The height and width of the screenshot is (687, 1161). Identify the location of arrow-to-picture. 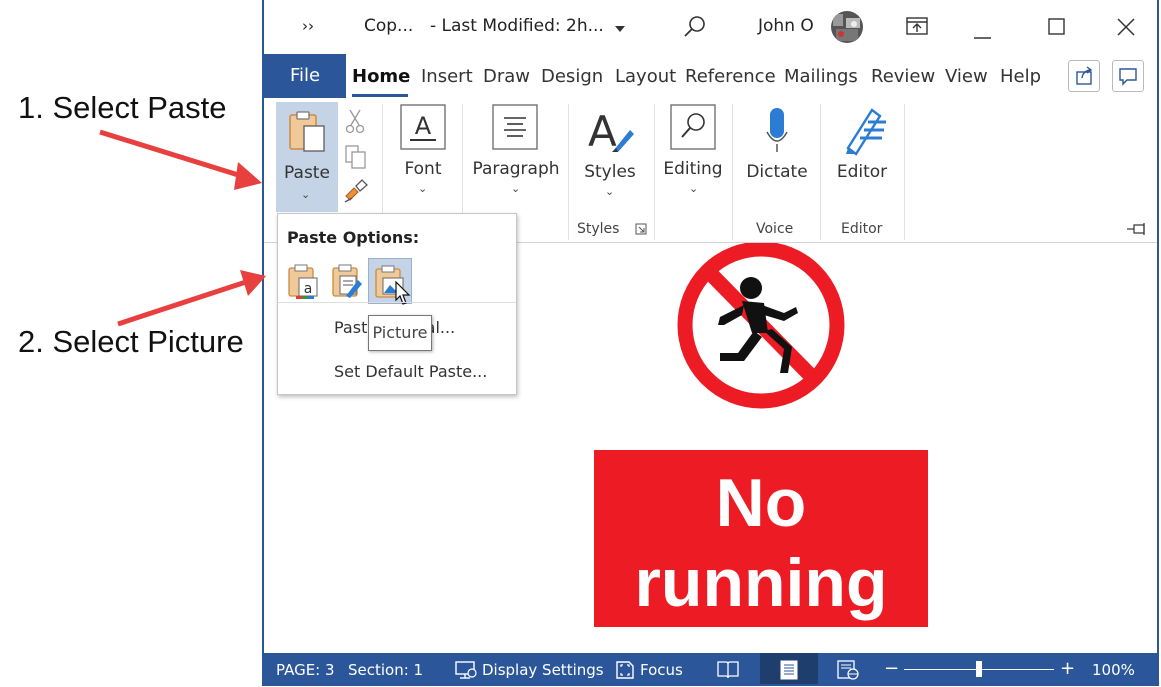
(191, 298).